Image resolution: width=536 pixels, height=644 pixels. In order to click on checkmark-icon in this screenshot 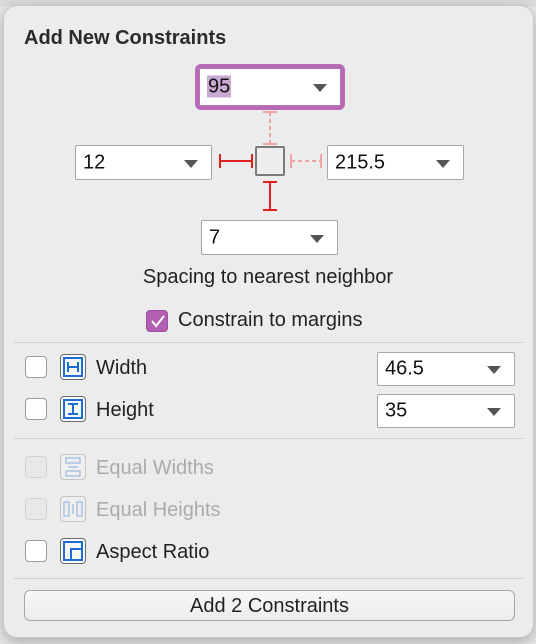, I will do `click(158, 321)`.